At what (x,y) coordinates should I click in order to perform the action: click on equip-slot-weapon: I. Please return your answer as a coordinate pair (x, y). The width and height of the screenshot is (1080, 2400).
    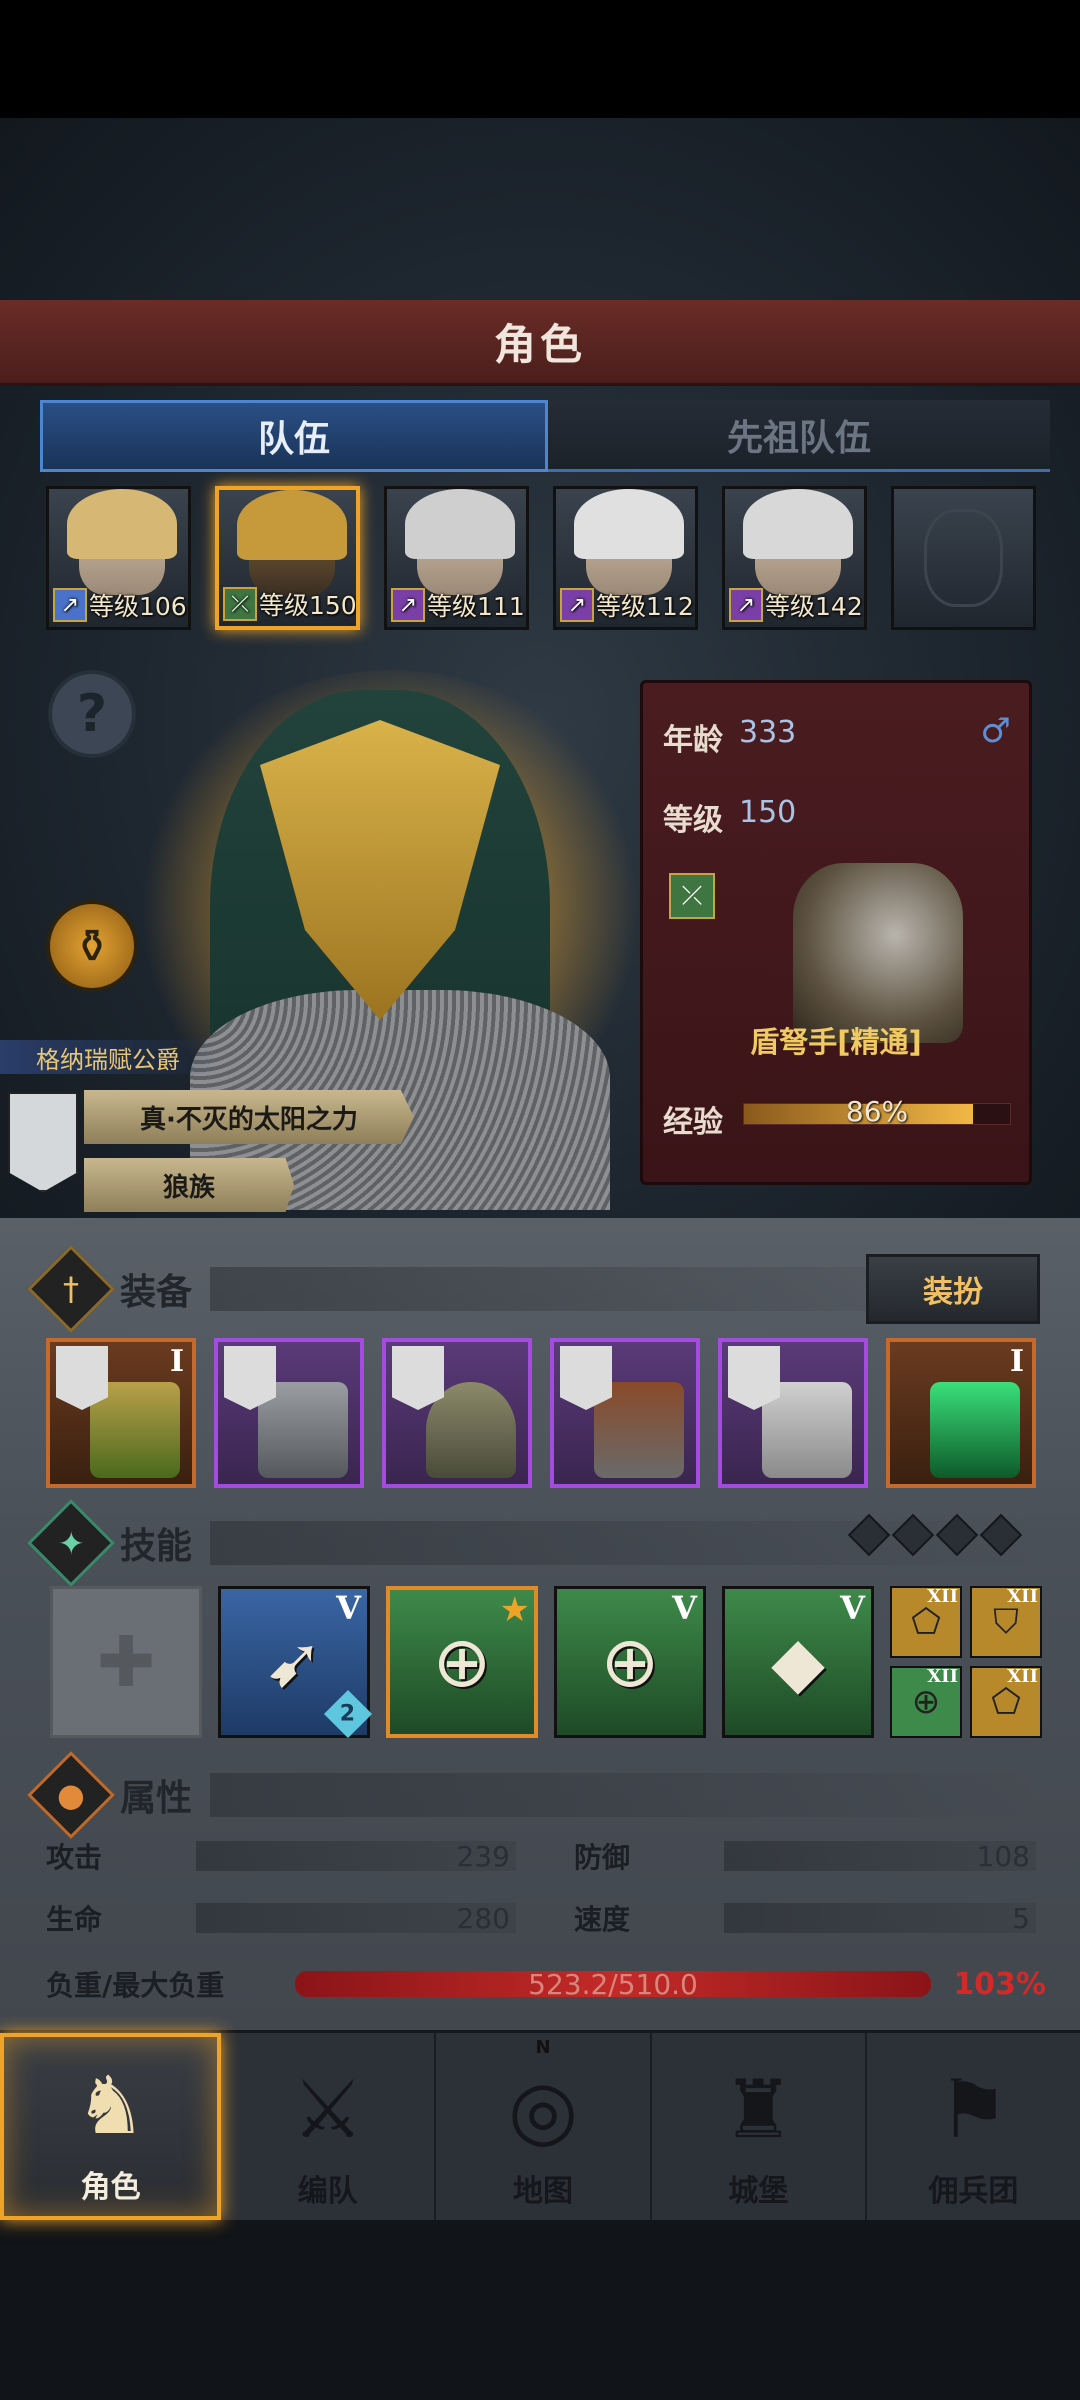
    Looking at the image, I should click on (121, 1413).